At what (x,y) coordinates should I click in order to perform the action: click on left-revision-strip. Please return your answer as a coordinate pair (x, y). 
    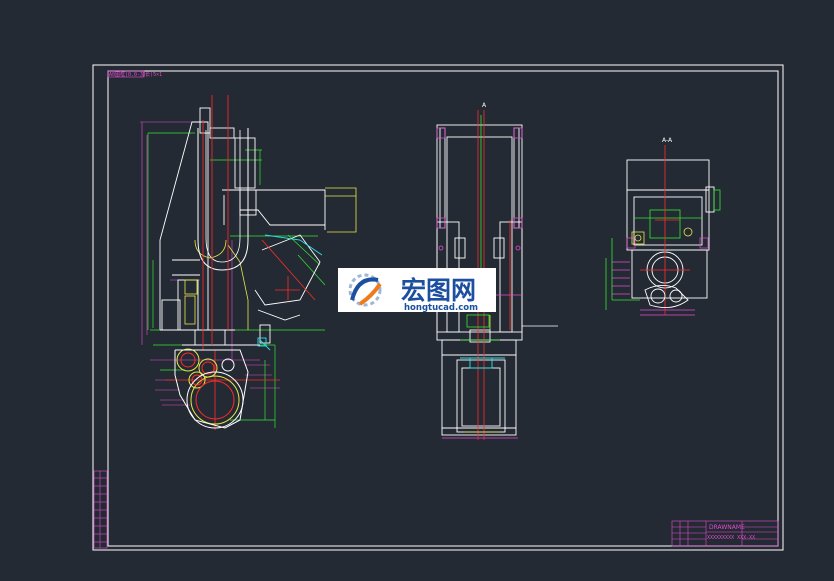
    Looking at the image, I should click on (100, 509).